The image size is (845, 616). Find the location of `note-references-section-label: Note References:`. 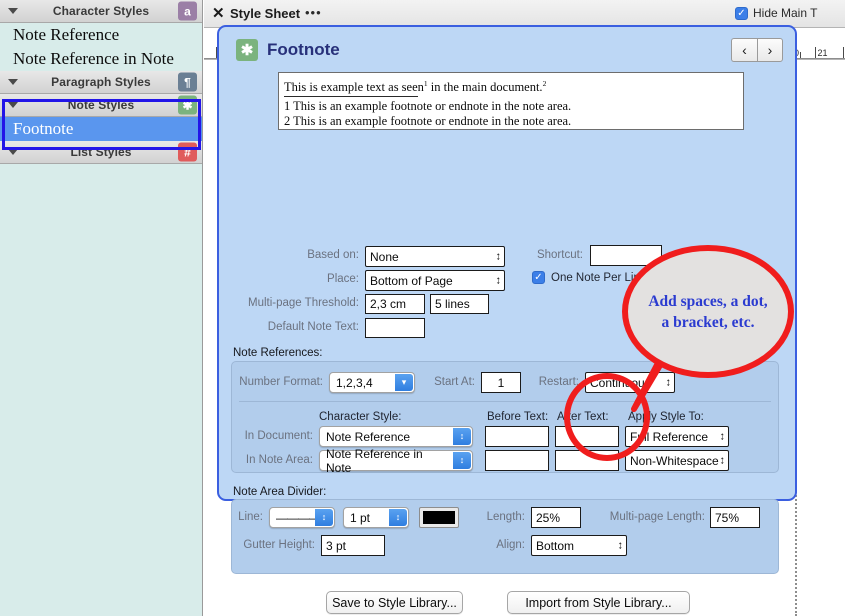

note-references-section-label: Note References: is located at coordinates (278, 353).